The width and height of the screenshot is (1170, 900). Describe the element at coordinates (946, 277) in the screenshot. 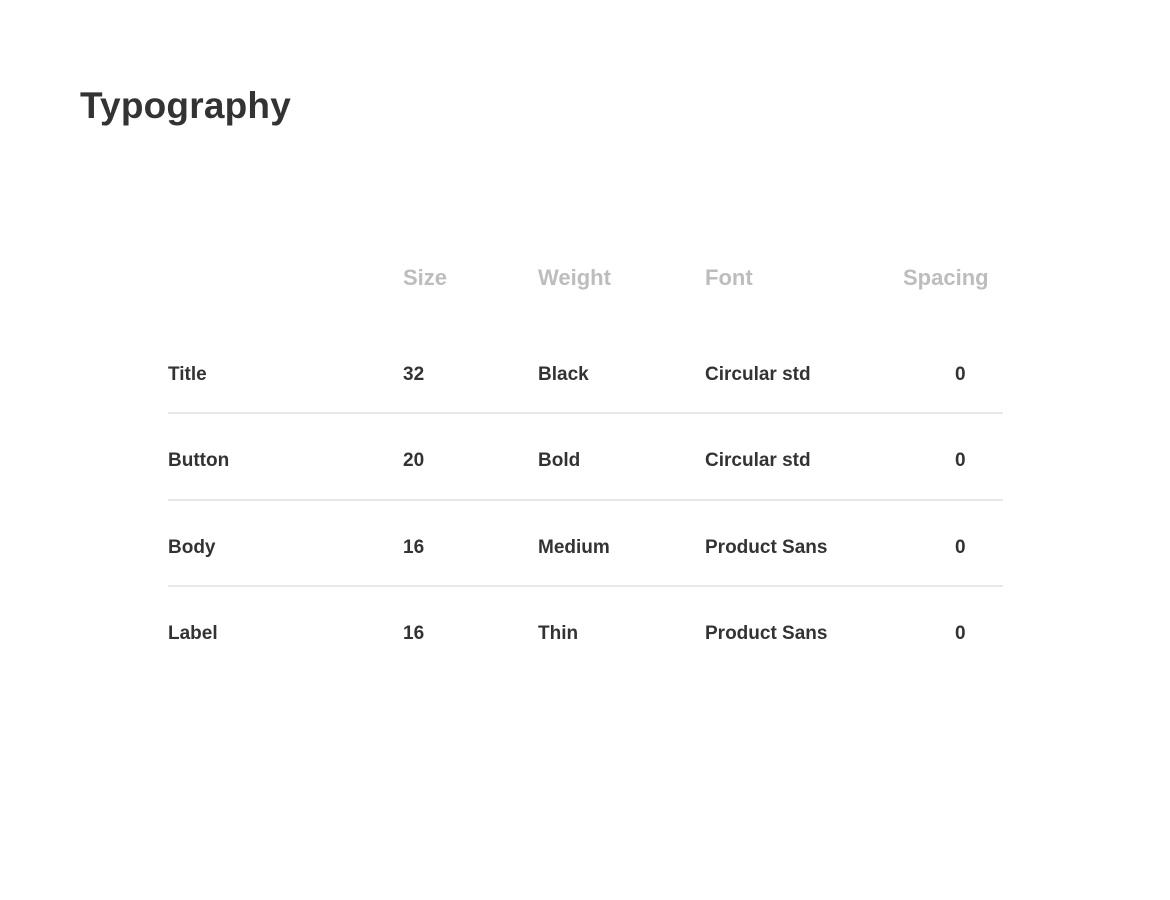

I see `column-header-spacing: Spacing` at that location.